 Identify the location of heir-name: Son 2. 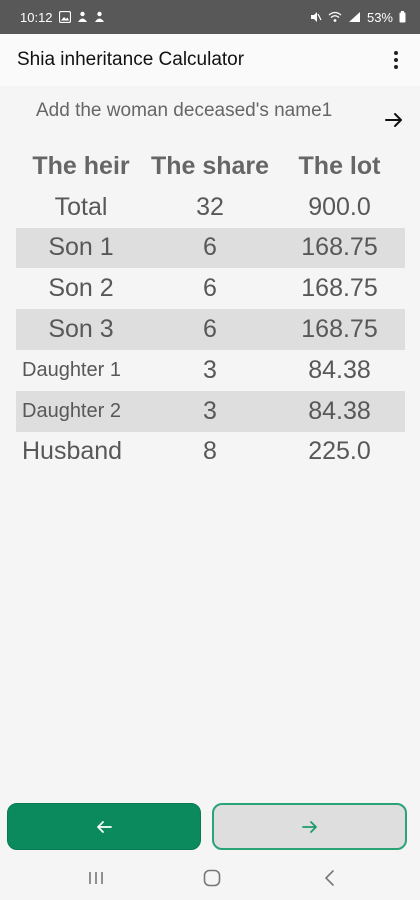
(81, 288).